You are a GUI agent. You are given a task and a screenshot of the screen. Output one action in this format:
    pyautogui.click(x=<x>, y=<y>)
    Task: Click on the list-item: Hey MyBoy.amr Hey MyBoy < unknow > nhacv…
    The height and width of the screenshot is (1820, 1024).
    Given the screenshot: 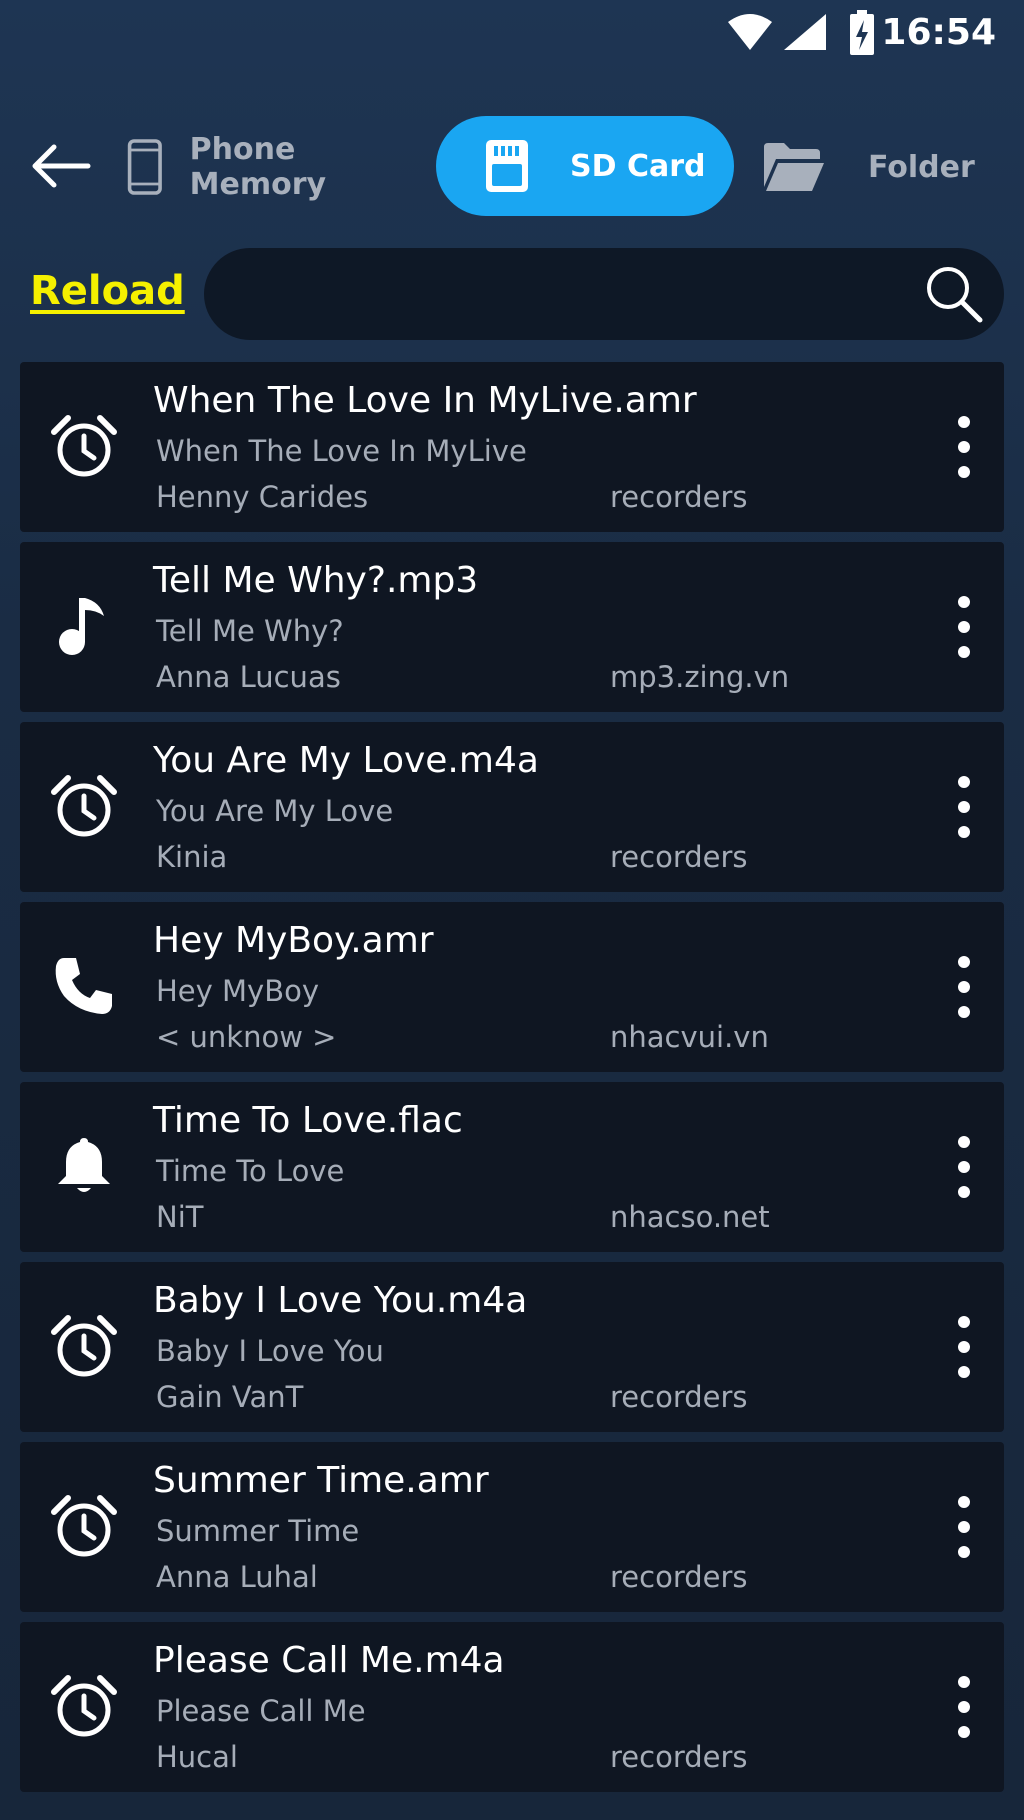 What is the action you would take?
    pyautogui.click(x=512, y=987)
    